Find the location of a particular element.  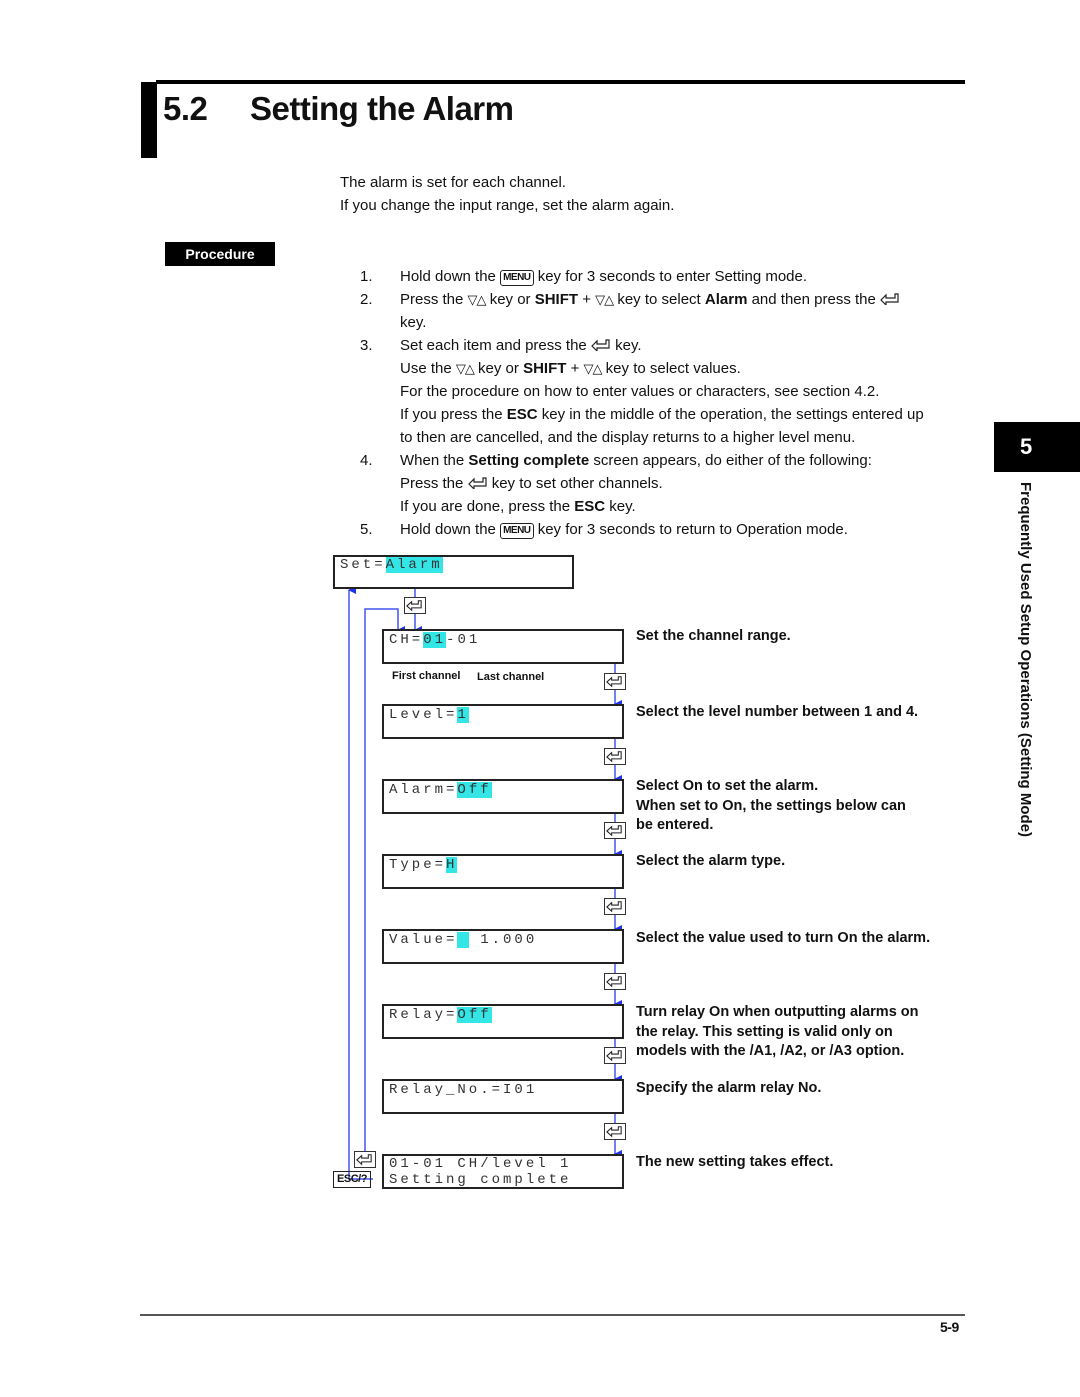

lcd-label: Alarm= is located at coordinates (423, 790).